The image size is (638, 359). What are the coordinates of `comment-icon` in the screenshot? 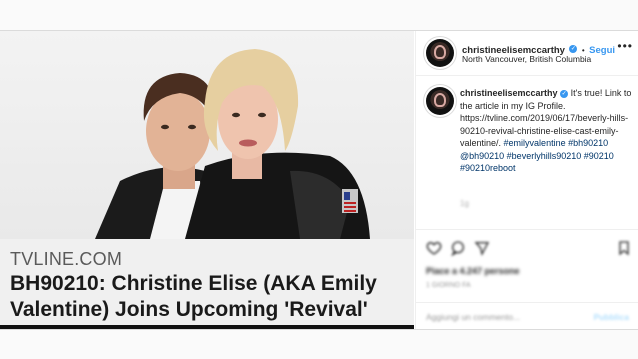 It's located at (458, 248).